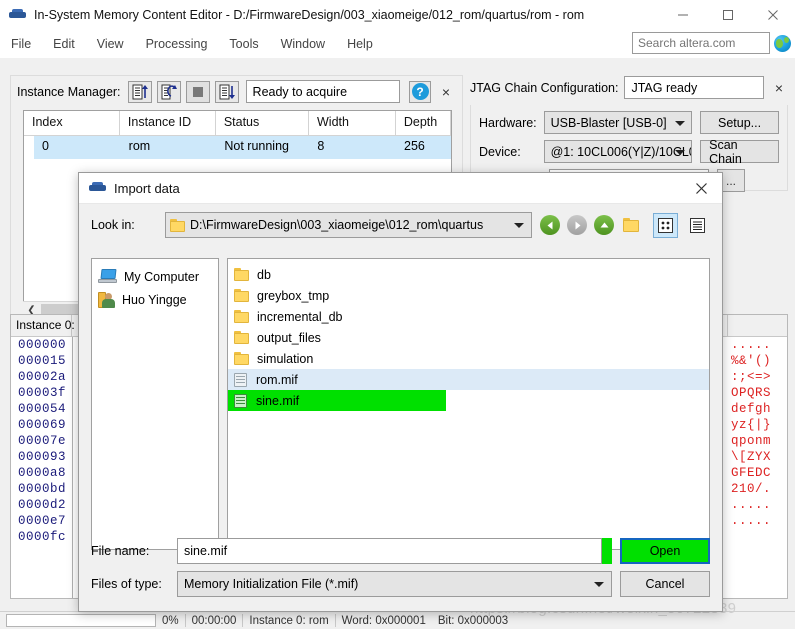 The image size is (795, 629). Describe the element at coordinates (772, 14) in the screenshot. I see `close-icon` at that location.